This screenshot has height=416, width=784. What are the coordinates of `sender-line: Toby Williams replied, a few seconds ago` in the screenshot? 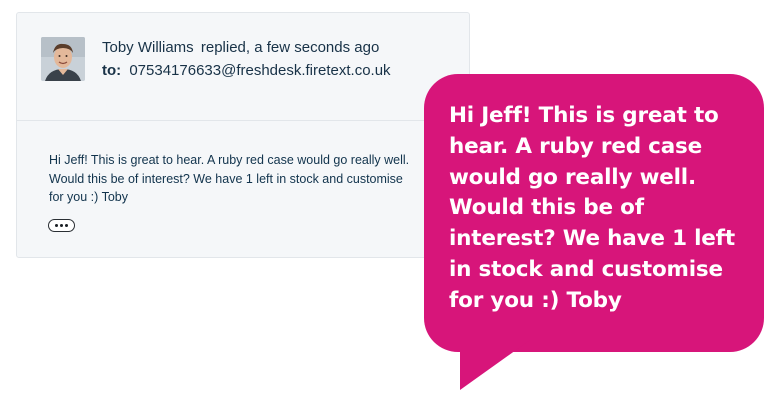 It's located at (240, 47).